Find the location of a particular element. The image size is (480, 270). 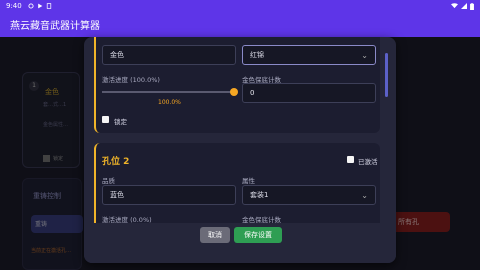

slot-1-attribute-select: 红锦 ⌄ is located at coordinates (309, 55).